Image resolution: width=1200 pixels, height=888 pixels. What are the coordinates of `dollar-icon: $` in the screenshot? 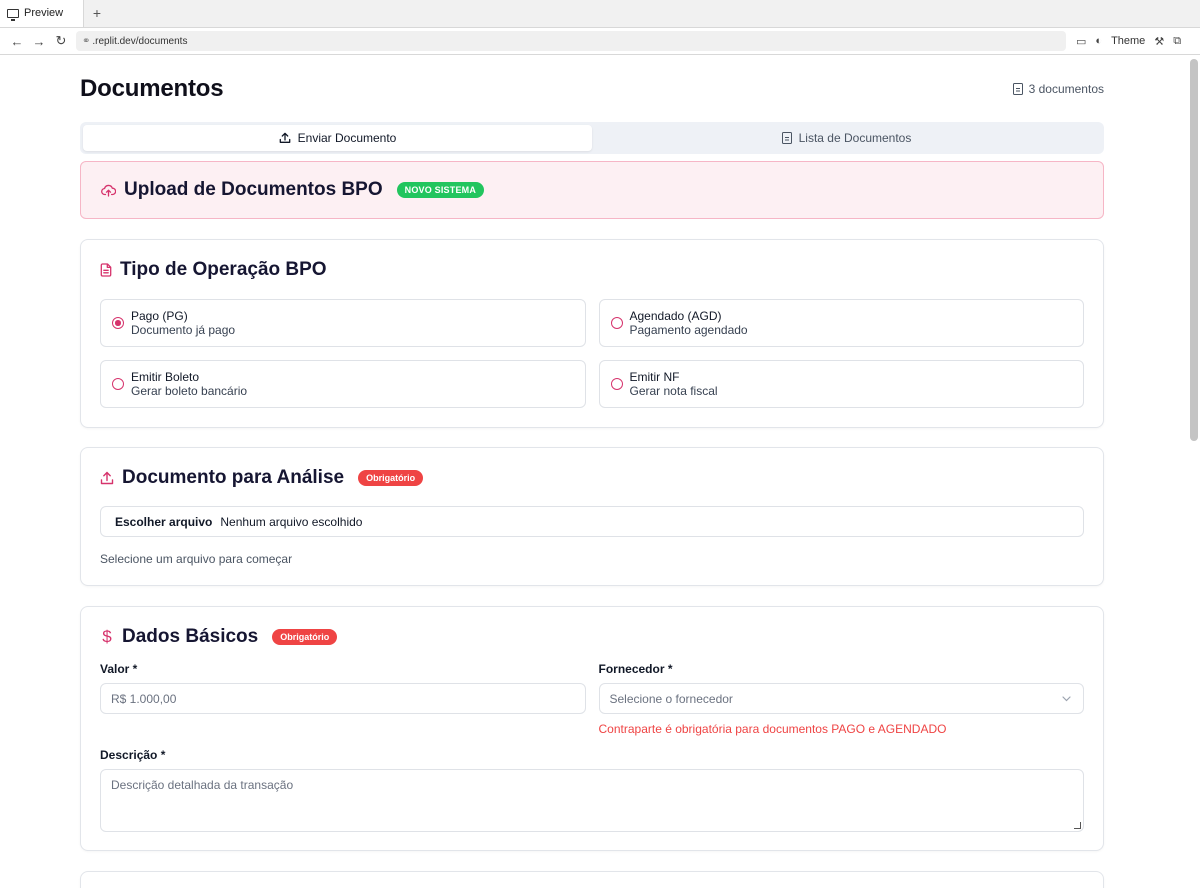 It's located at (107, 636).